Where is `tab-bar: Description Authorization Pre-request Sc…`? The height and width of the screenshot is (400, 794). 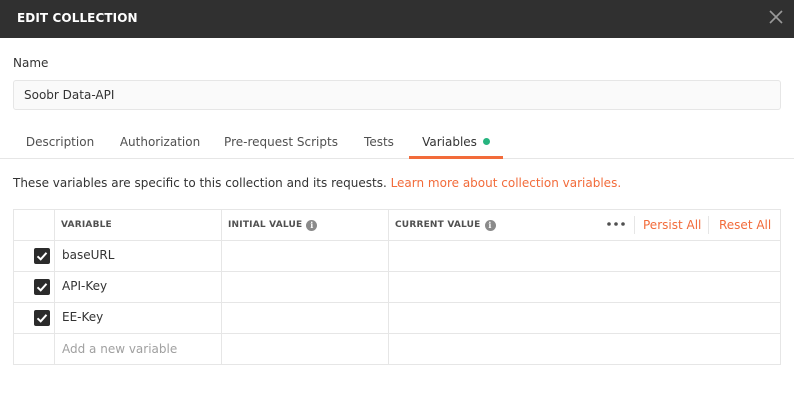 tab-bar: Description Authorization Pre-request Sc… is located at coordinates (397, 142).